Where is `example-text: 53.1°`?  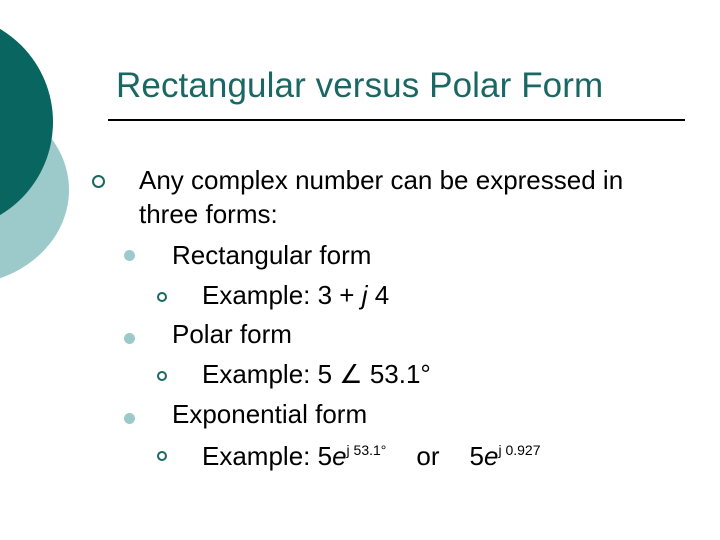
example-text: 53.1° is located at coordinates (396, 374).